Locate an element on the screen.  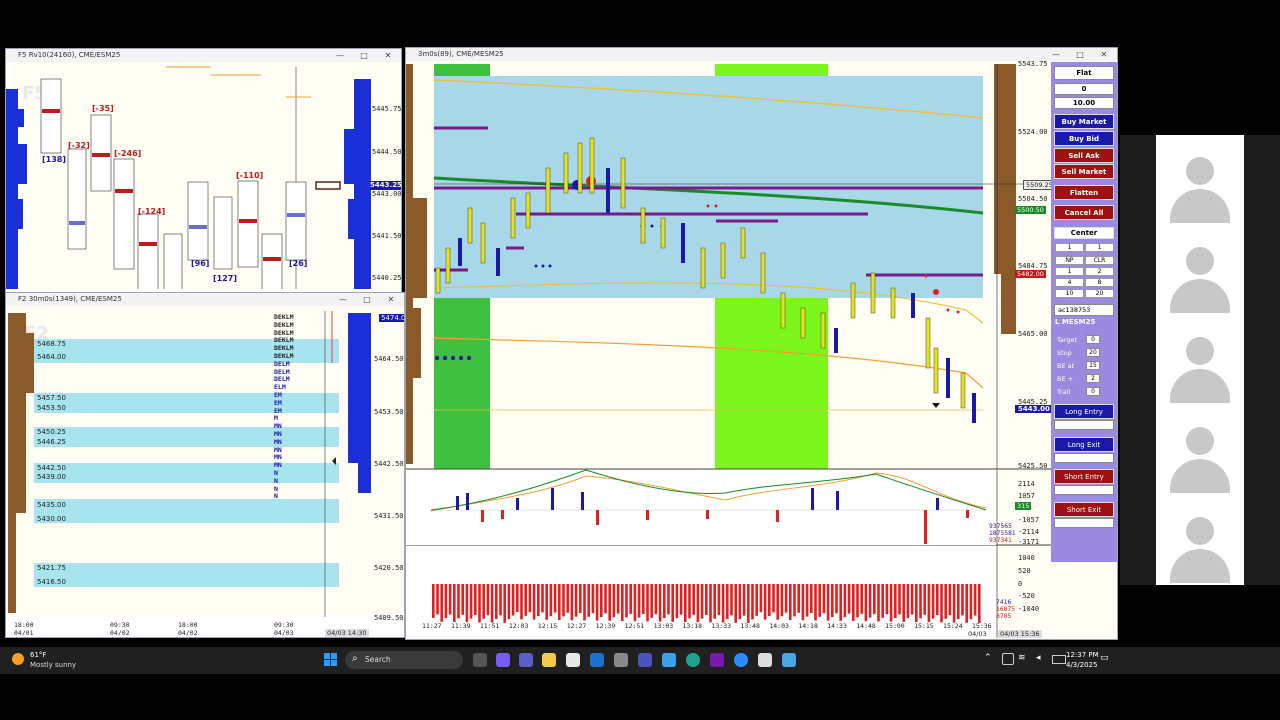
edge-icon is located at coordinates (693, 660).